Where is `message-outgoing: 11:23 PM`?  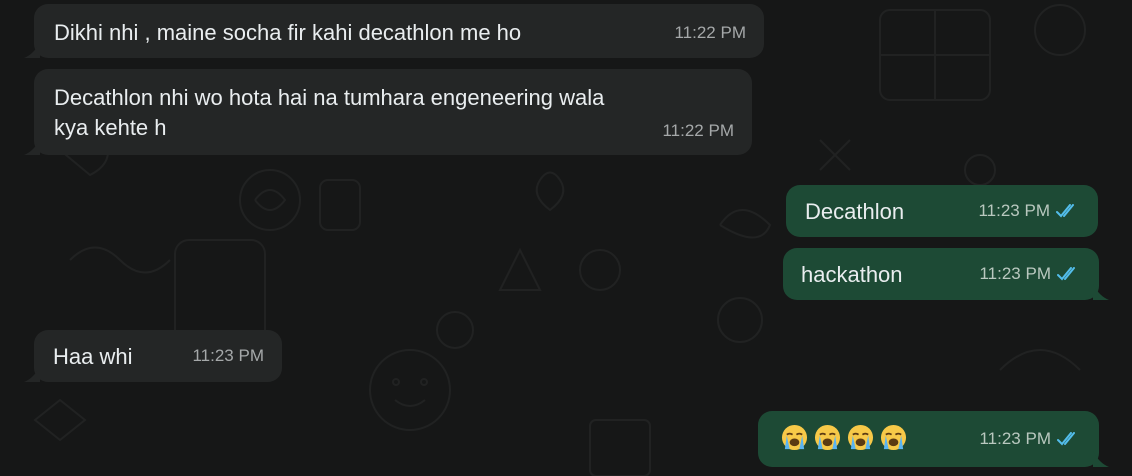 message-outgoing: 11:23 PM is located at coordinates (933, 439).